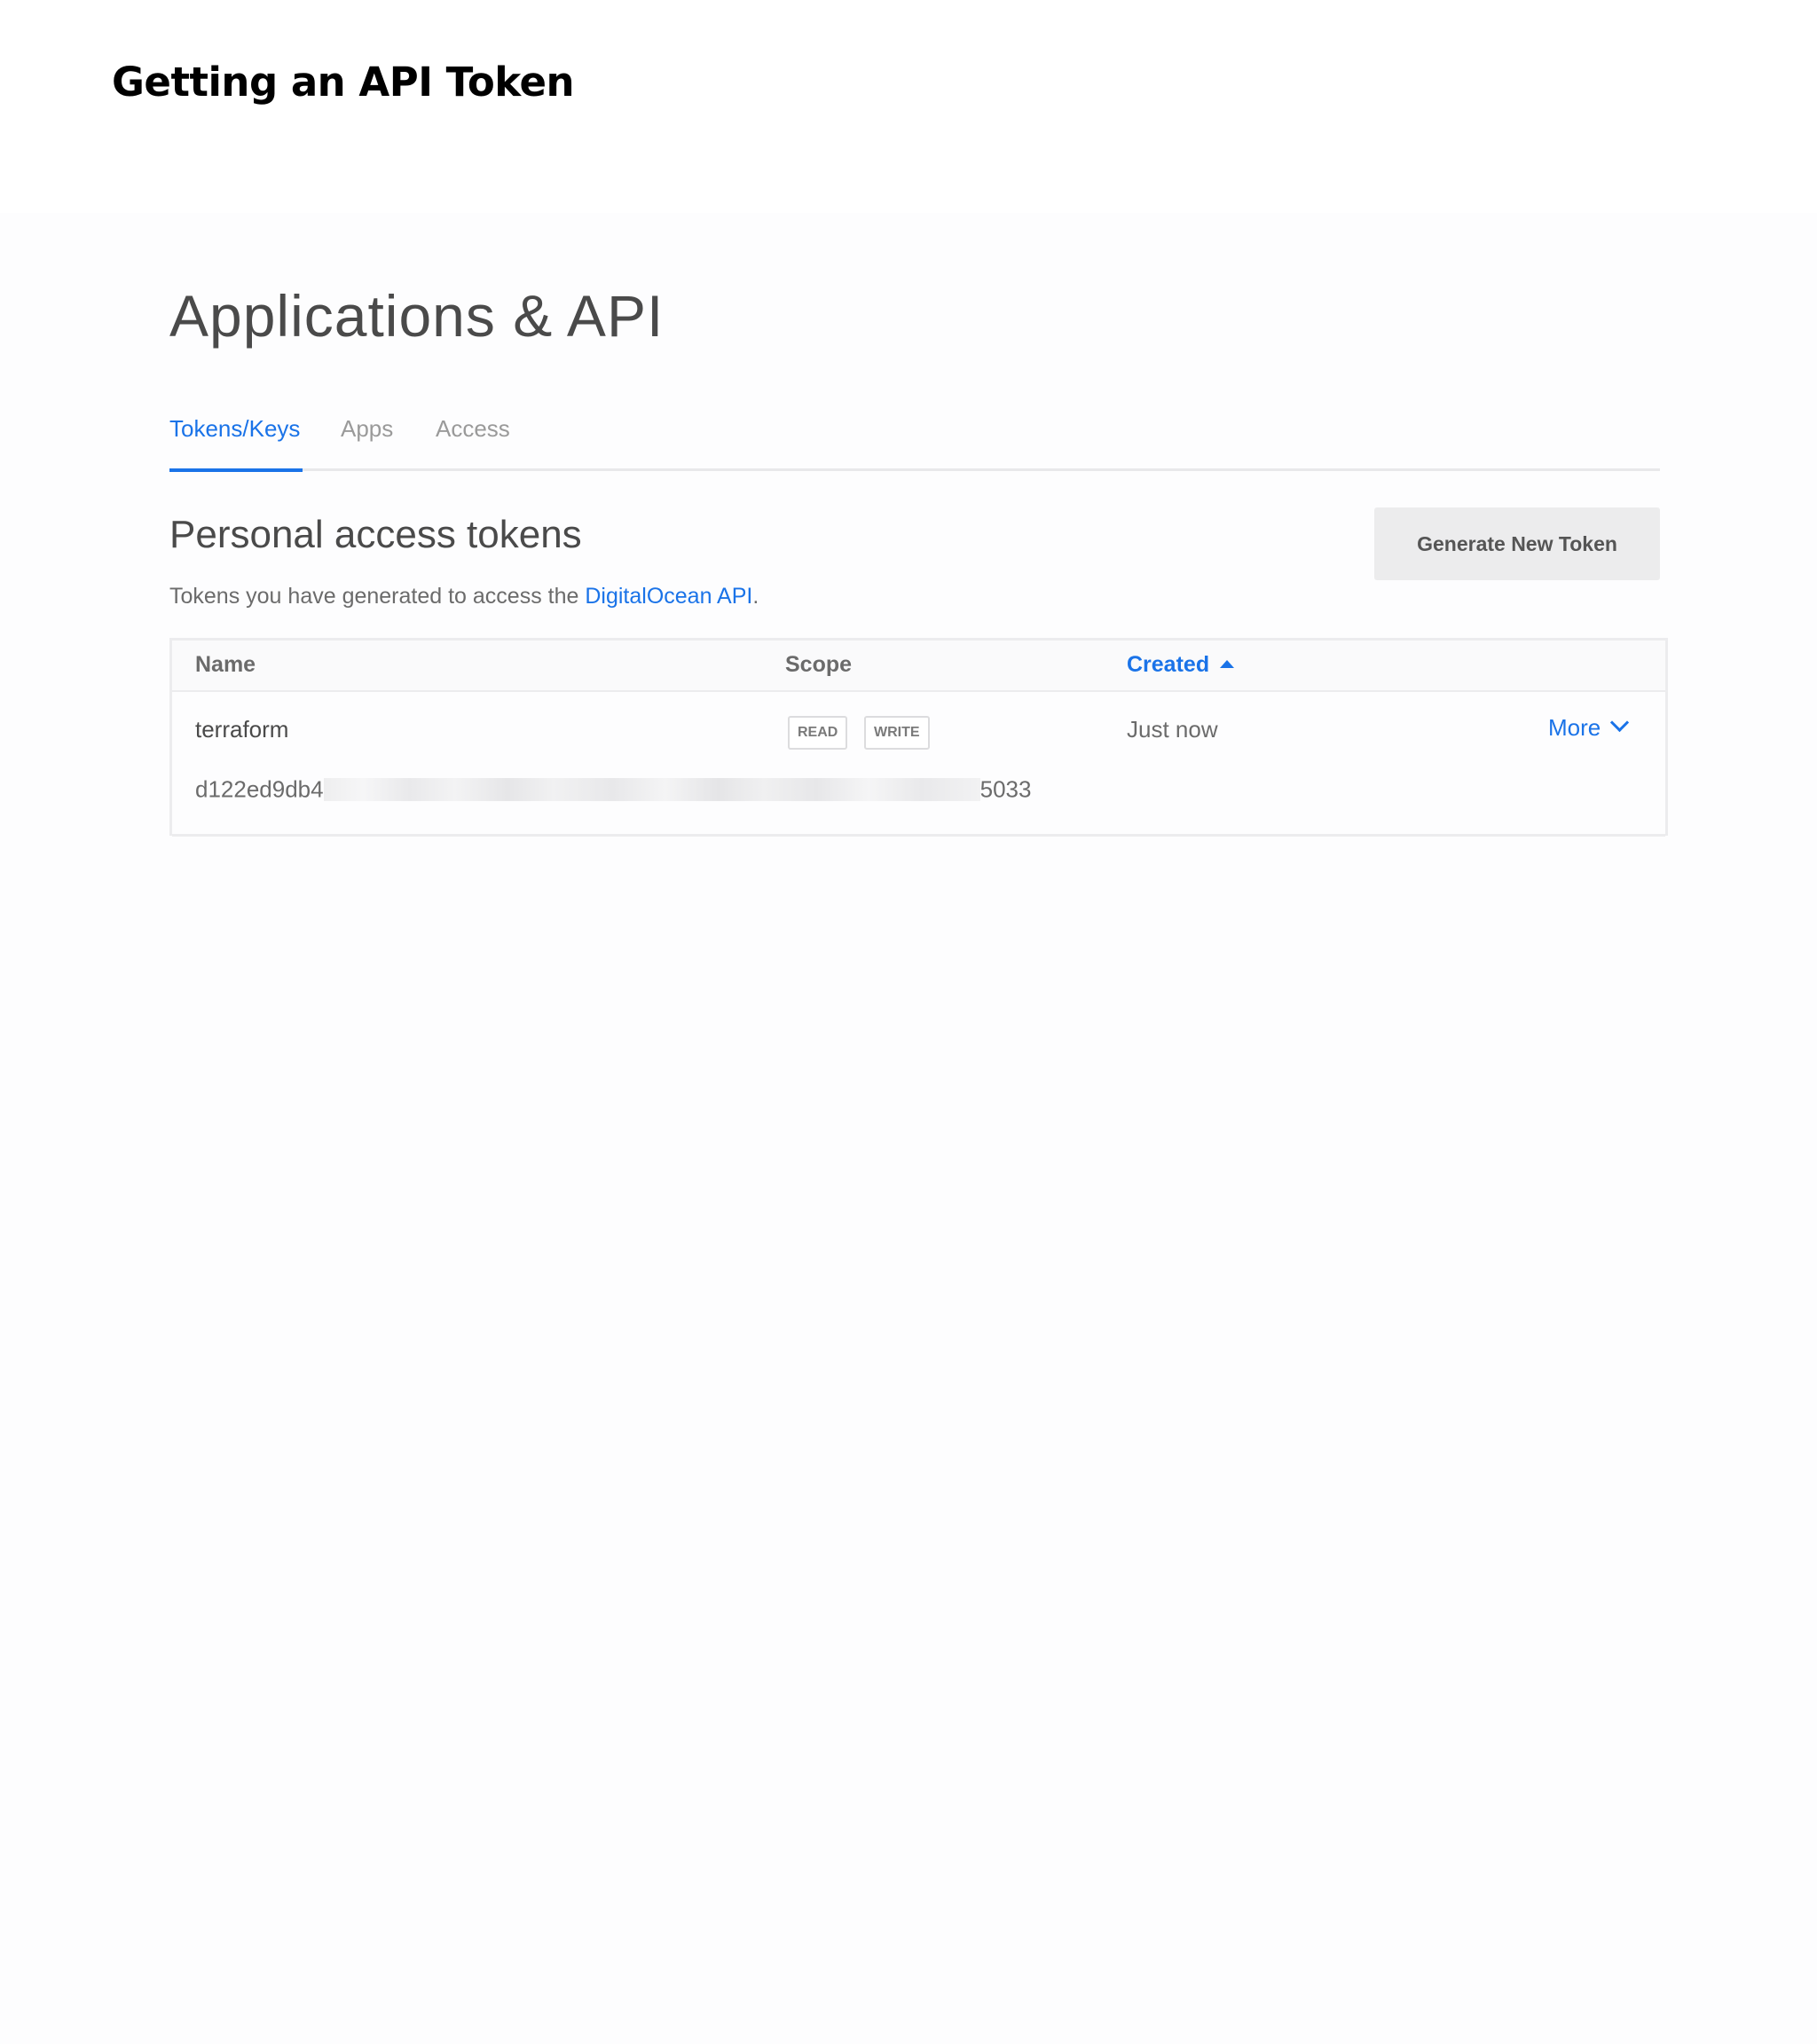 Image resolution: width=1817 pixels, height=2044 pixels. I want to click on tab-bar: Tokens/Keys Apps Access, so click(914, 443).